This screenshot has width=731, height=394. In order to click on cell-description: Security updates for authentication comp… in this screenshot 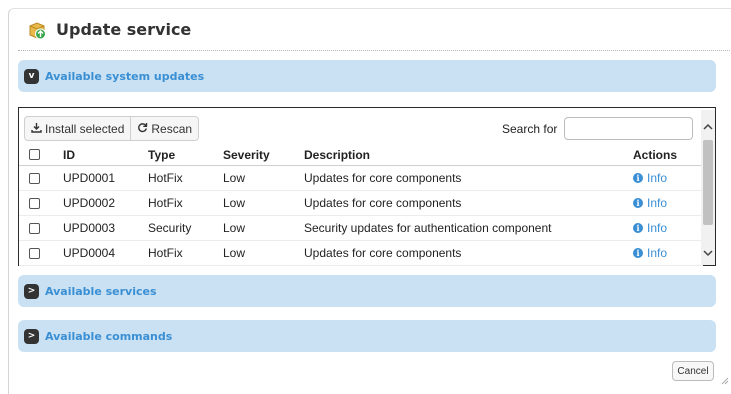, I will do `click(428, 228)`.